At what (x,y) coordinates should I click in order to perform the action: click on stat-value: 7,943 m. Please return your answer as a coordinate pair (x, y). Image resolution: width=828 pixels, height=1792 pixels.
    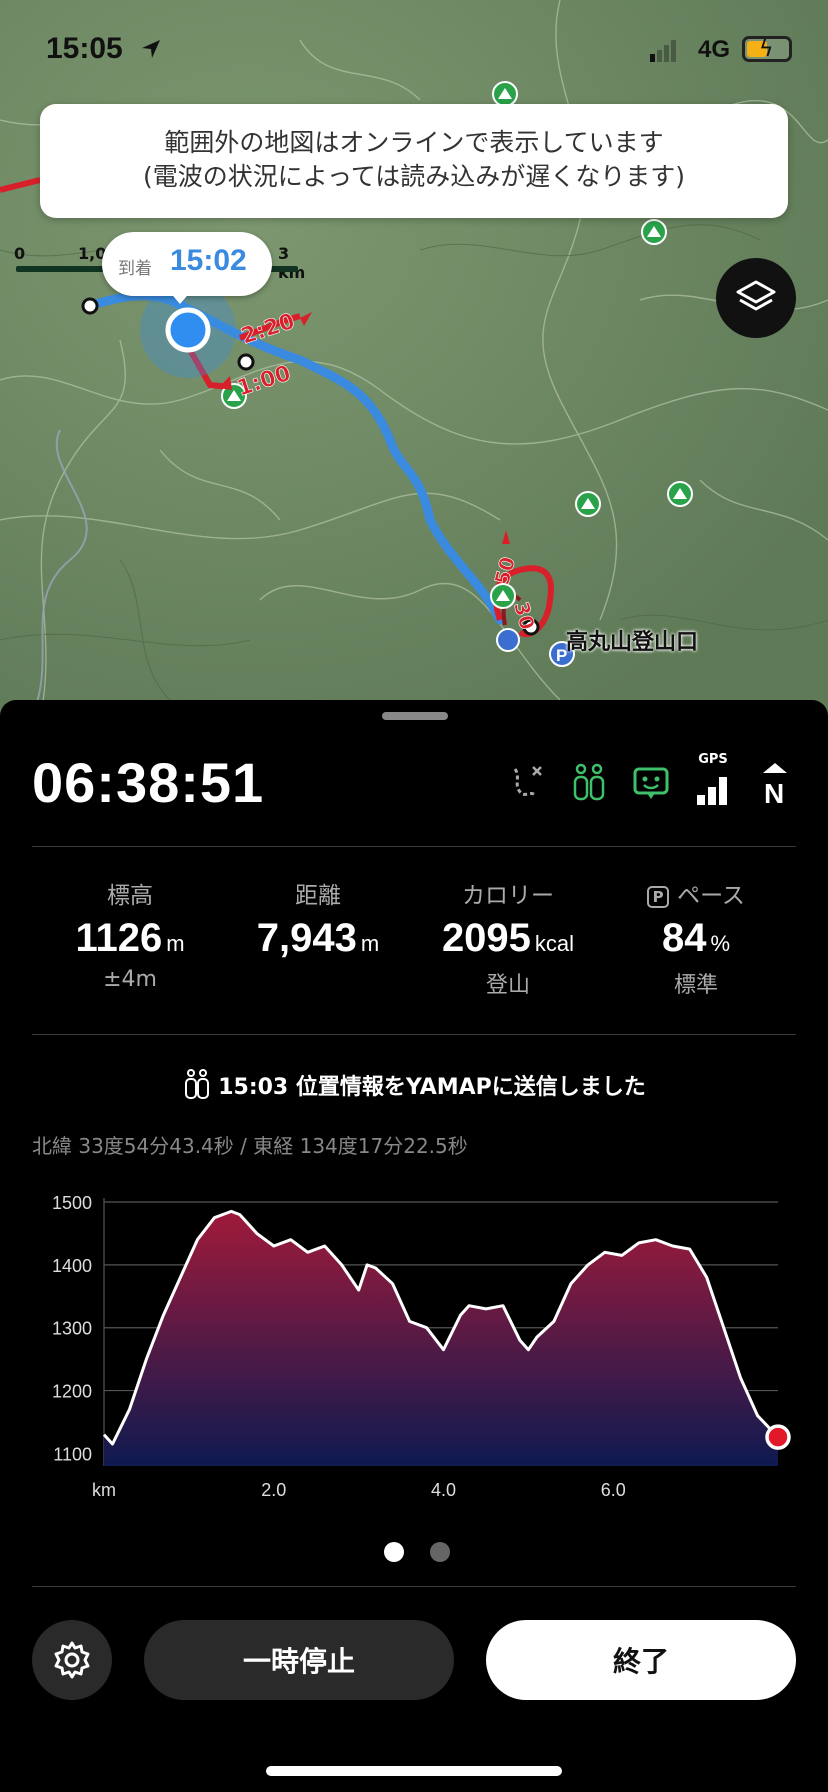
    Looking at the image, I should click on (318, 938).